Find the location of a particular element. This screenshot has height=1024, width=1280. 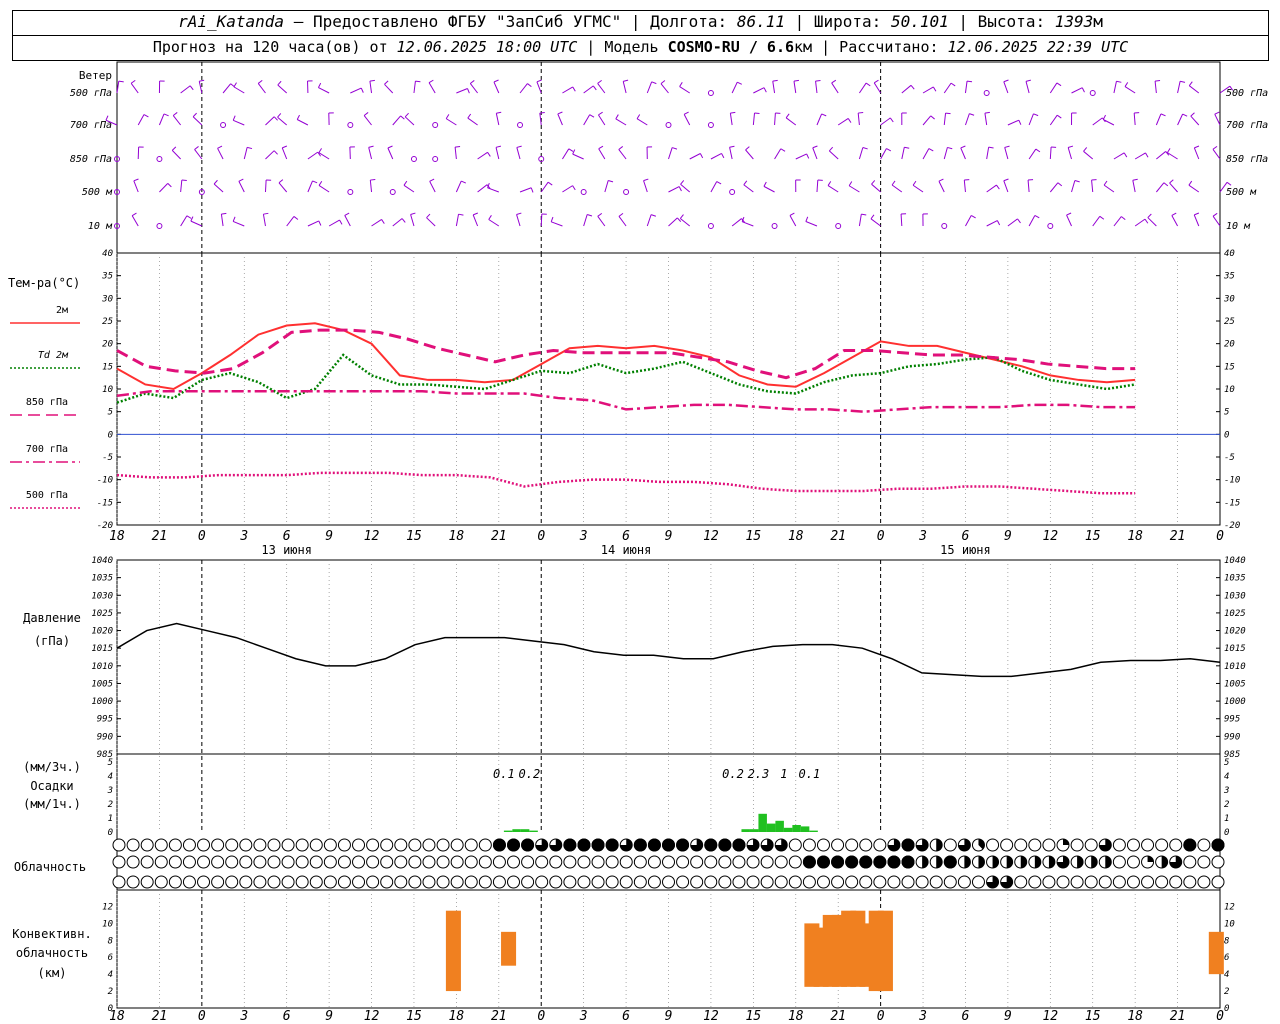

day-label: 14 июня is located at coordinates (626, 550).